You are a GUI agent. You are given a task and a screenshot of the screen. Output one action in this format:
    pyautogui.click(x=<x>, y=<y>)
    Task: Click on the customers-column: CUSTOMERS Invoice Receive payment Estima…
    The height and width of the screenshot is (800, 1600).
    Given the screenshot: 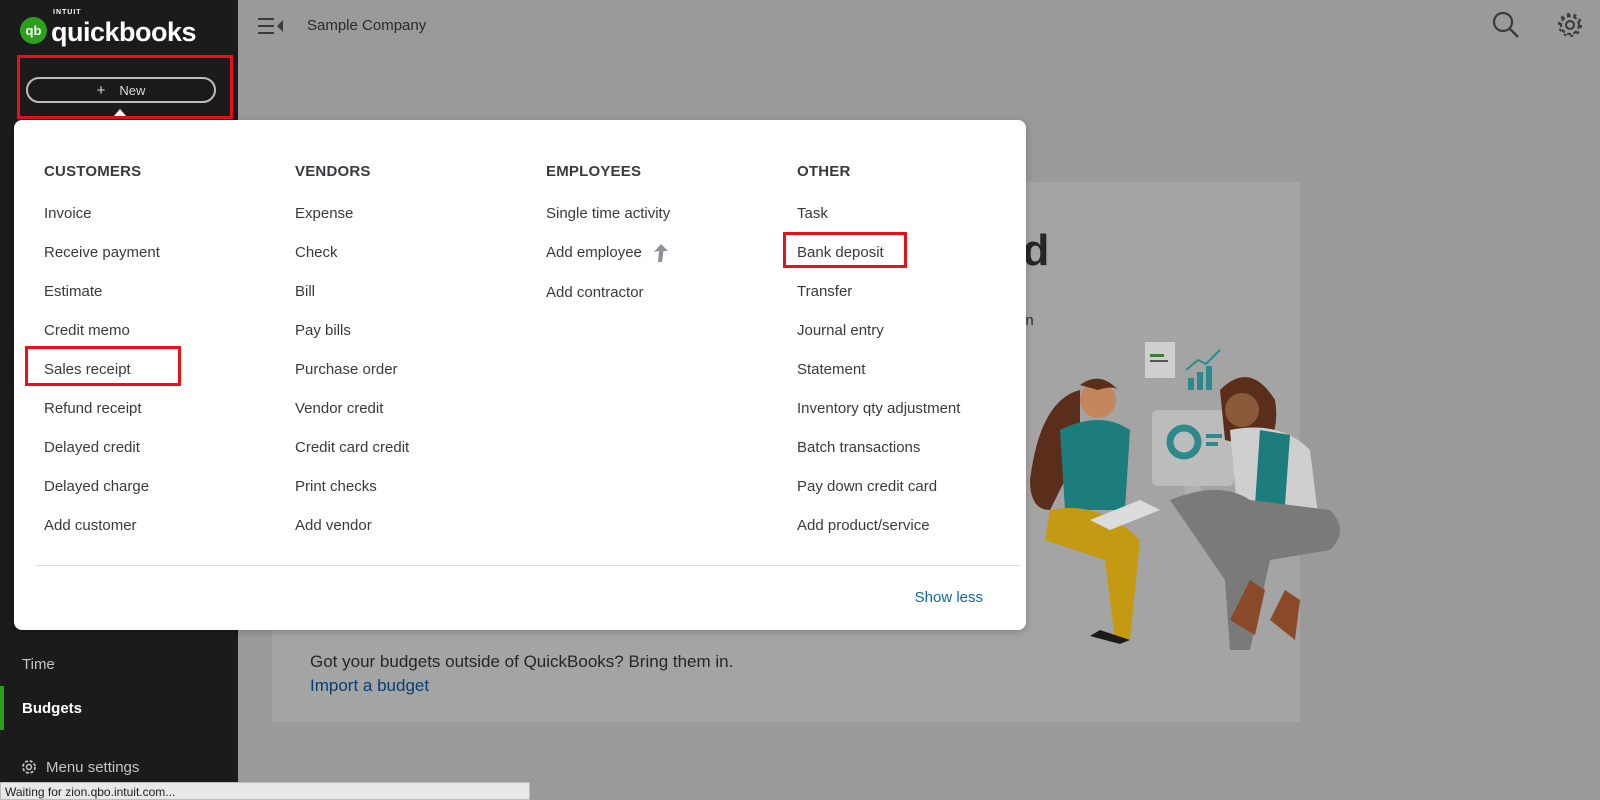 What is the action you would take?
    pyautogui.click(x=102, y=348)
    